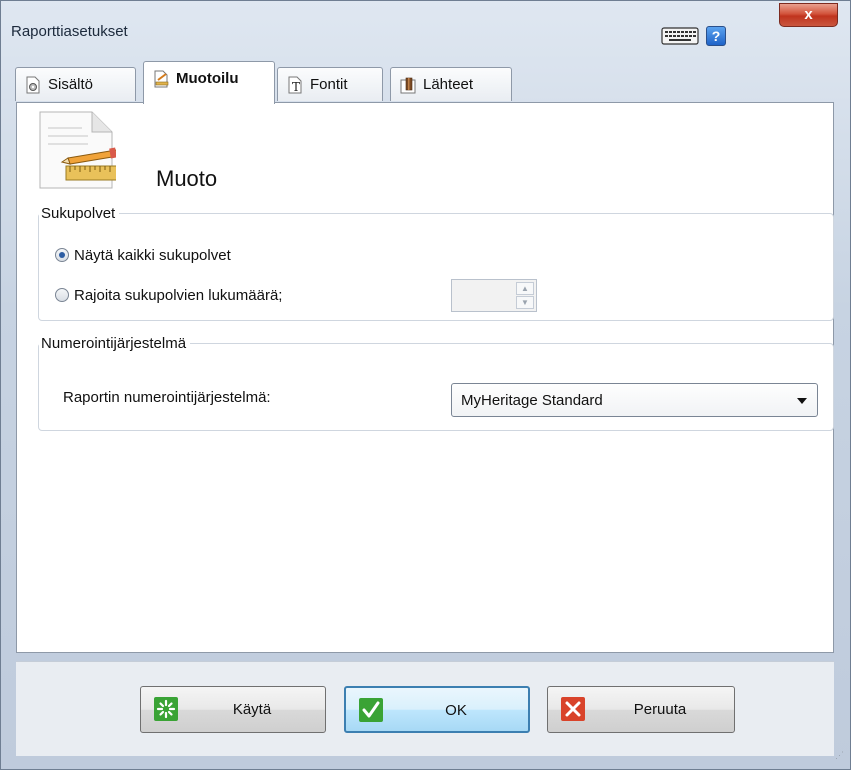 This screenshot has width=851, height=770. What do you see at coordinates (808, 15) in the screenshot?
I see `close-button: x` at bounding box center [808, 15].